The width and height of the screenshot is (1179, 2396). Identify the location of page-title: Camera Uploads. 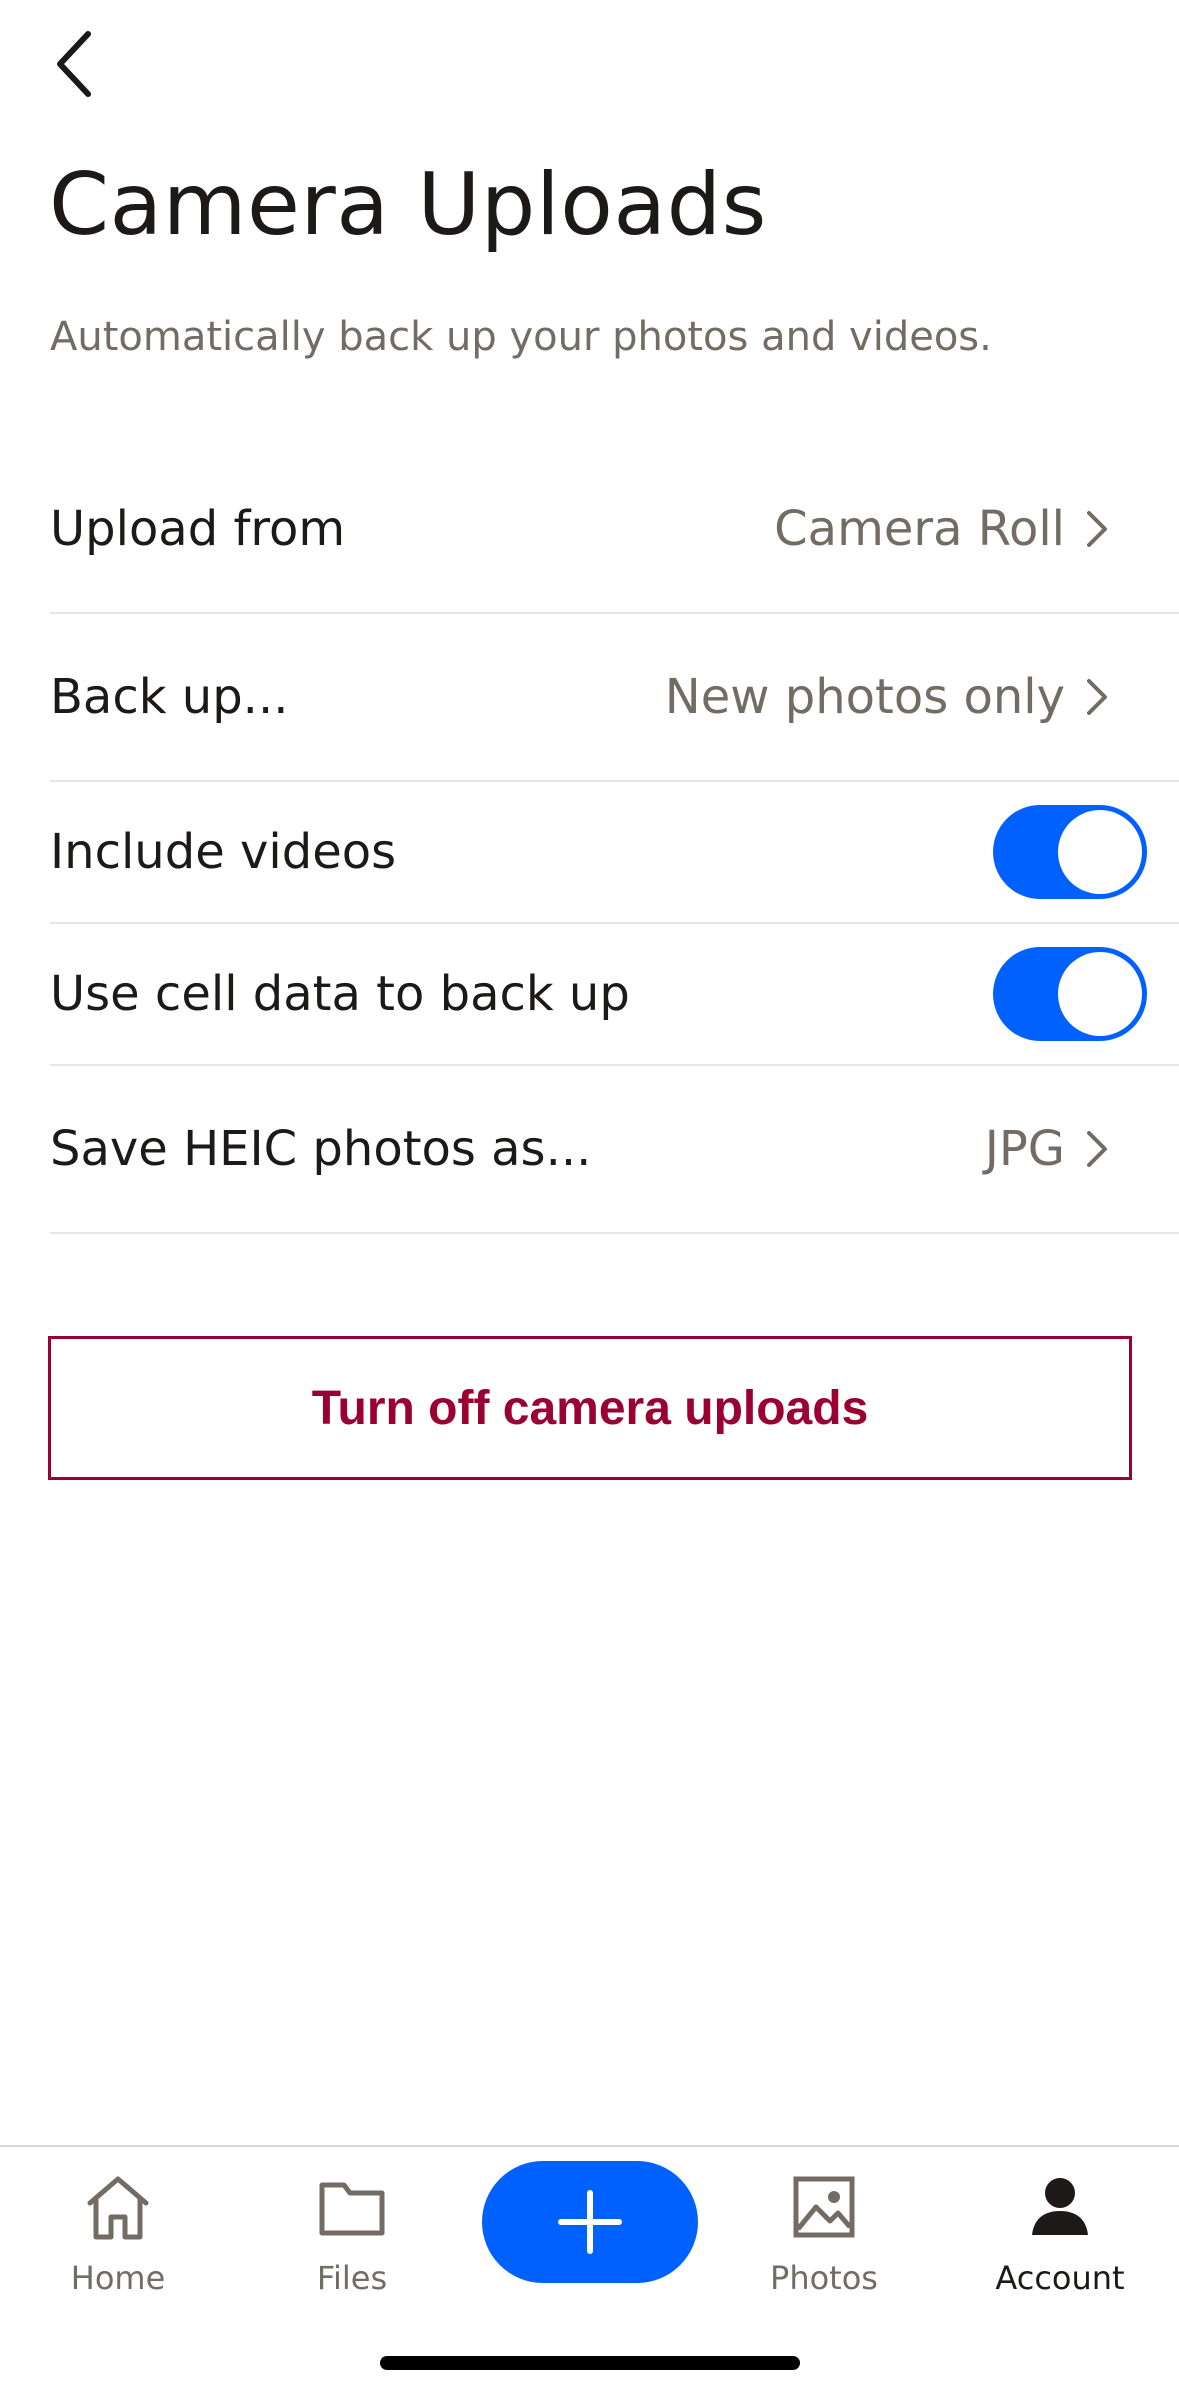
(408, 205).